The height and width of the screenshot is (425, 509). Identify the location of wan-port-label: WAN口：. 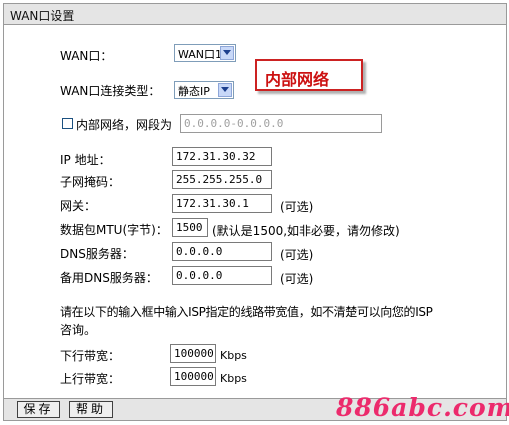
(86, 56).